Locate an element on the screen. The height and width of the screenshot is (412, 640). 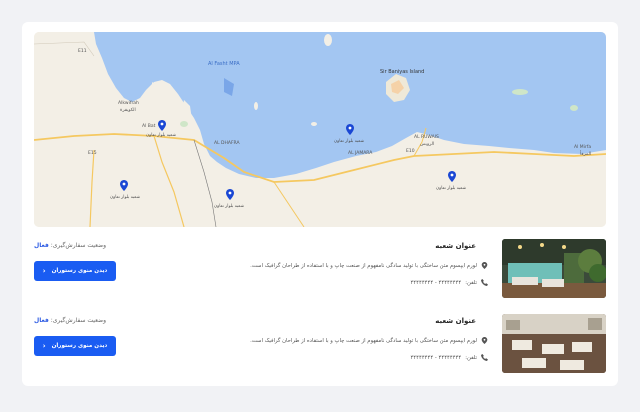
map-label-al-mirfa: Al Mirfa is located at coordinates (583, 147).